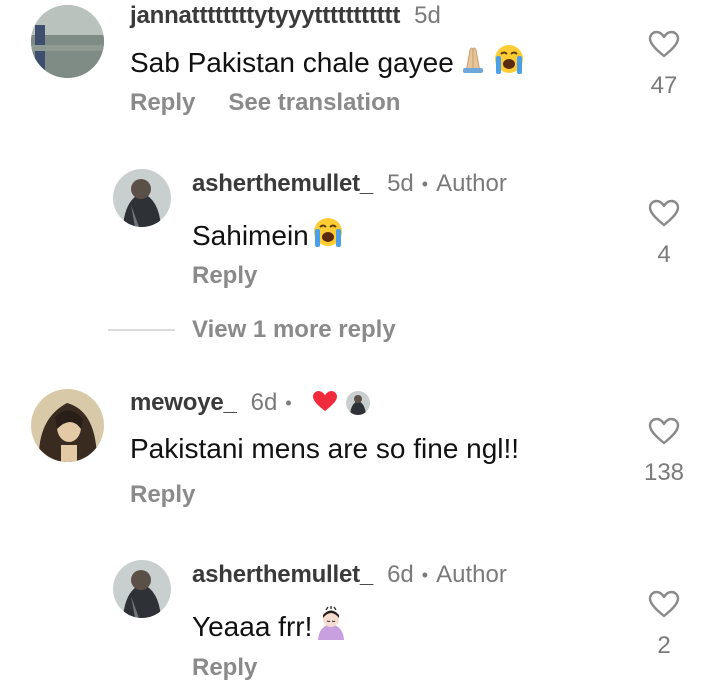 The image size is (720, 682). I want to click on comment-text-row: Sahimein, so click(268, 235).